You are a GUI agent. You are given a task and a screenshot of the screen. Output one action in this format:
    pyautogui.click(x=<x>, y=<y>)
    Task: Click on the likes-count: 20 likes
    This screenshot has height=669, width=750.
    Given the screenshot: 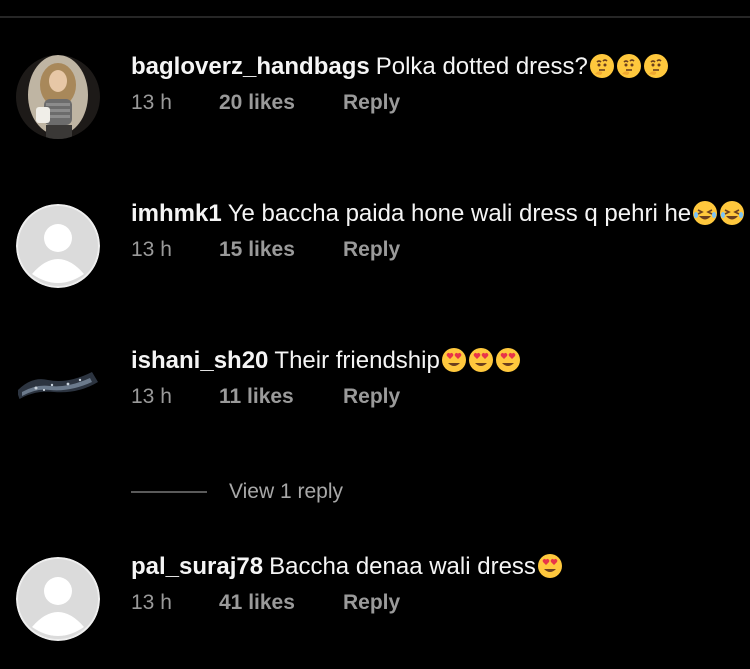 What is the action you would take?
    pyautogui.click(x=281, y=103)
    